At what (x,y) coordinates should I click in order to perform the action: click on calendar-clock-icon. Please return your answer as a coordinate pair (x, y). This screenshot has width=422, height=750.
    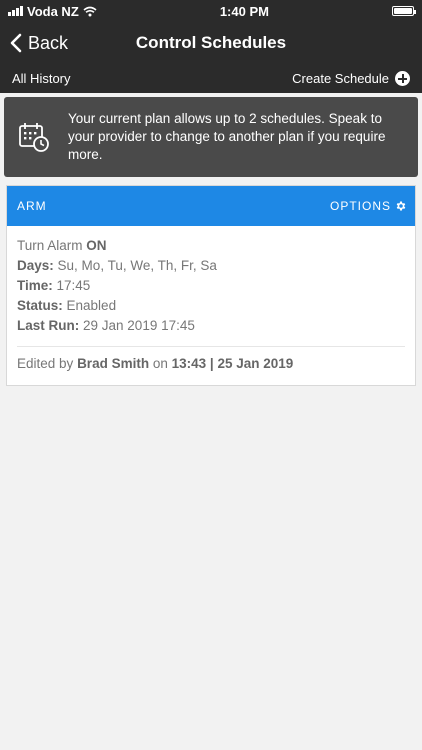
    Looking at the image, I should click on (34, 137).